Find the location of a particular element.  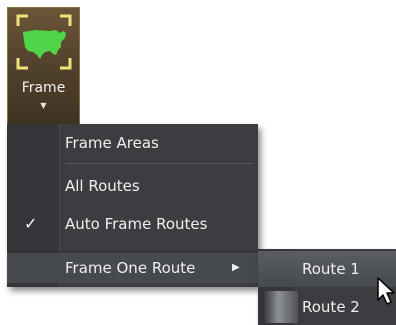

submenu-item-label: Route 1 is located at coordinates (331, 269).